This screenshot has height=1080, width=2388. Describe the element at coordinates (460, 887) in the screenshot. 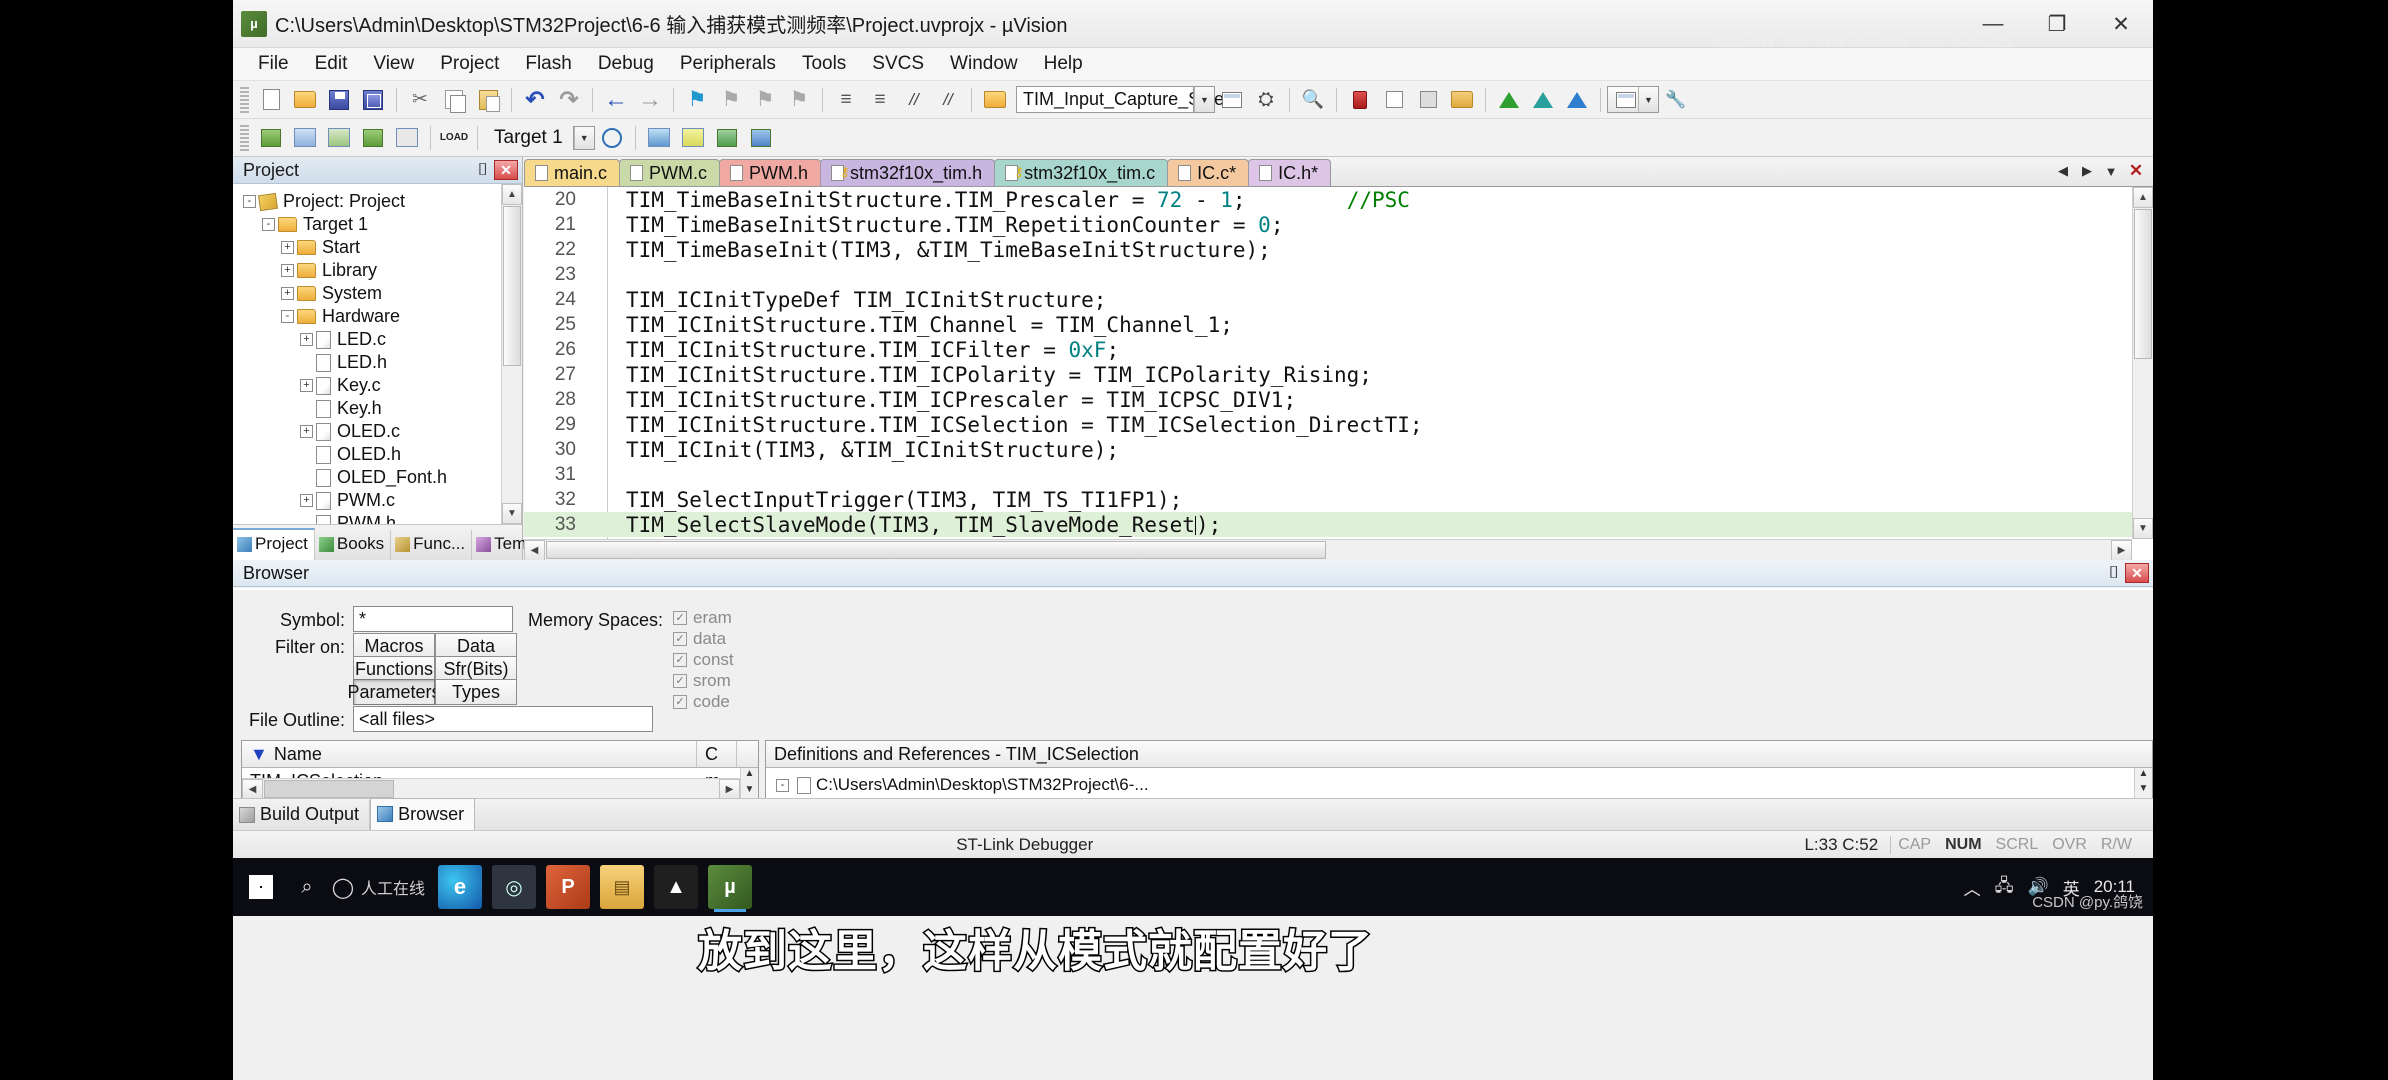

I see `edge-icon: e` at that location.